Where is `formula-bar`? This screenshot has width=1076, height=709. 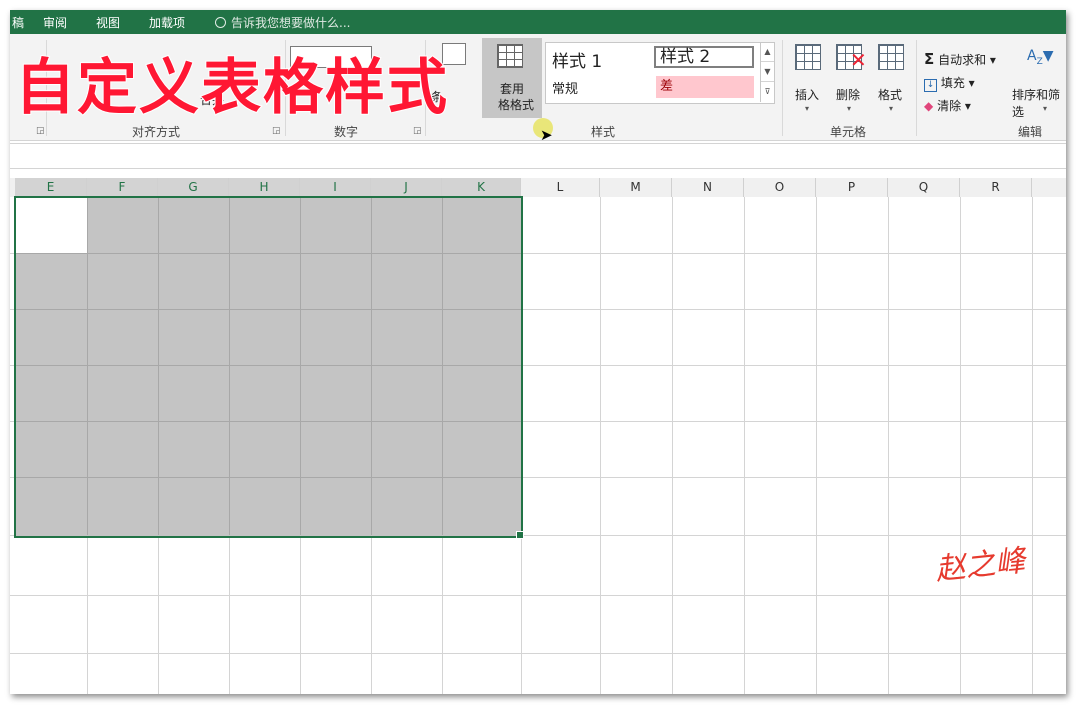
formula-bar is located at coordinates (538, 156).